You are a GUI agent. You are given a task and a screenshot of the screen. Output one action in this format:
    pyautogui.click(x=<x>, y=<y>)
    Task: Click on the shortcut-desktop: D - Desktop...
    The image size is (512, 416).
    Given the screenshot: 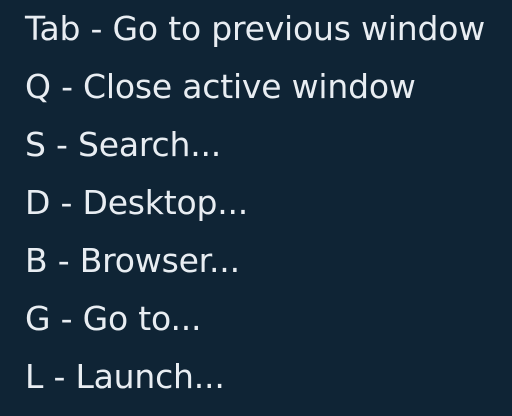 What is the action you would take?
    pyautogui.click(x=268, y=213)
    